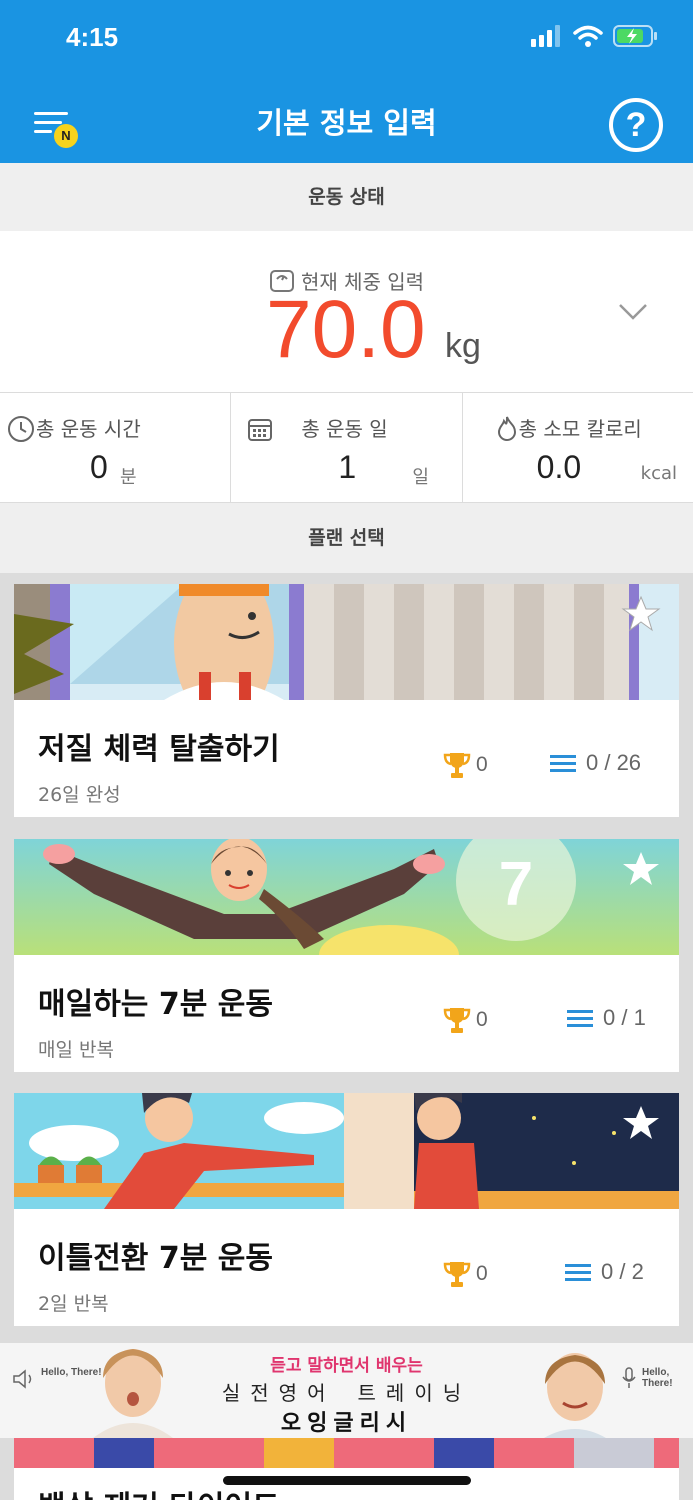  What do you see at coordinates (155, 1004) in the screenshot?
I see `plan-title: 매일하는 7분 운동` at bounding box center [155, 1004].